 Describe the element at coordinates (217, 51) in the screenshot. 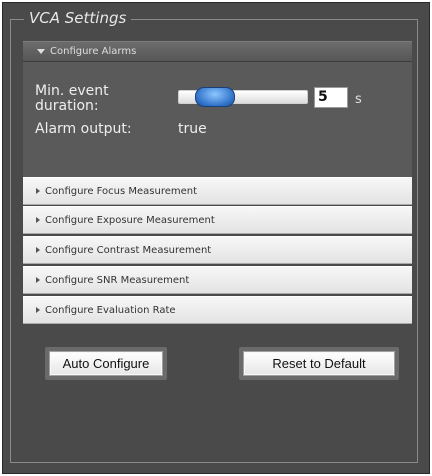

I see `configure-alarms-header: Configure Alarms` at that location.